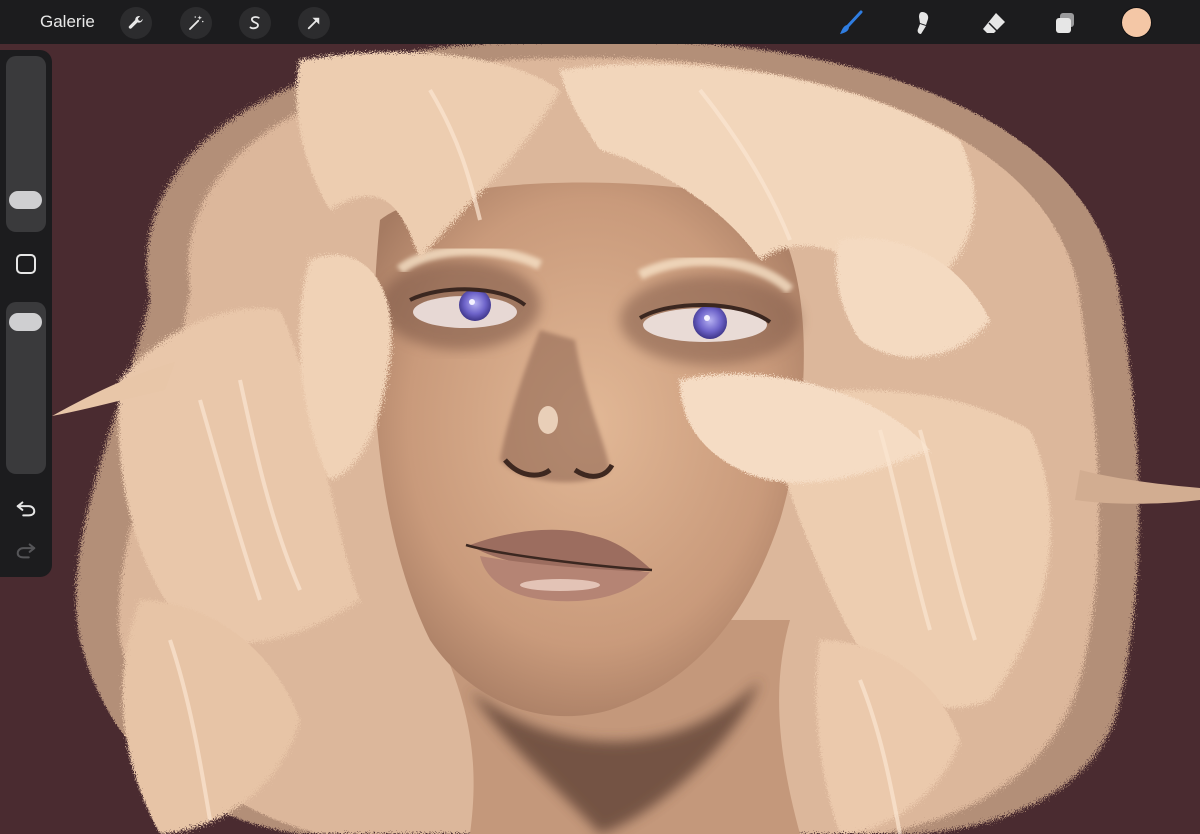 The width and height of the screenshot is (1200, 834). I want to click on transform-arrow-icon, so click(313, 23).